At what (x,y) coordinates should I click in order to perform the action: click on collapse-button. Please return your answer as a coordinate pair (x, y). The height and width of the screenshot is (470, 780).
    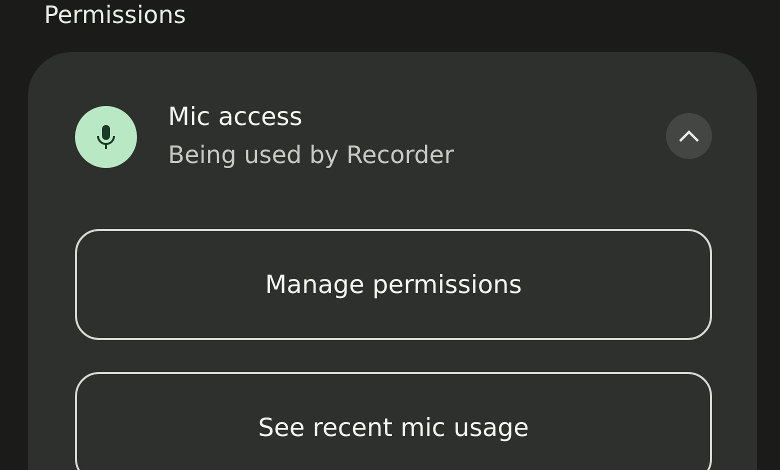
    Looking at the image, I should click on (689, 135).